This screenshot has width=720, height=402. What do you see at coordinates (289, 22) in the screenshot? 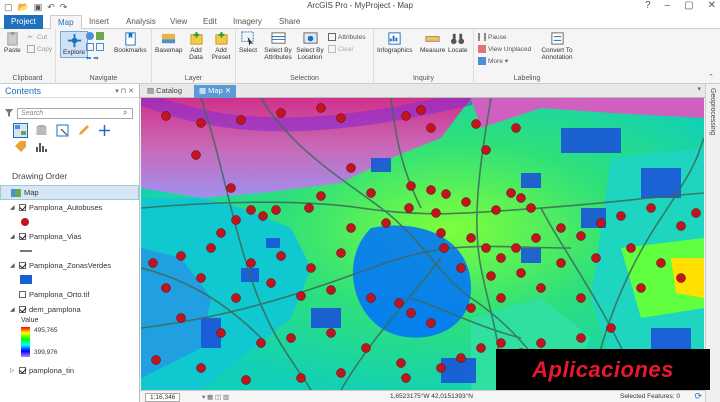
I see `tab-share: Share` at bounding box center [289, 22].